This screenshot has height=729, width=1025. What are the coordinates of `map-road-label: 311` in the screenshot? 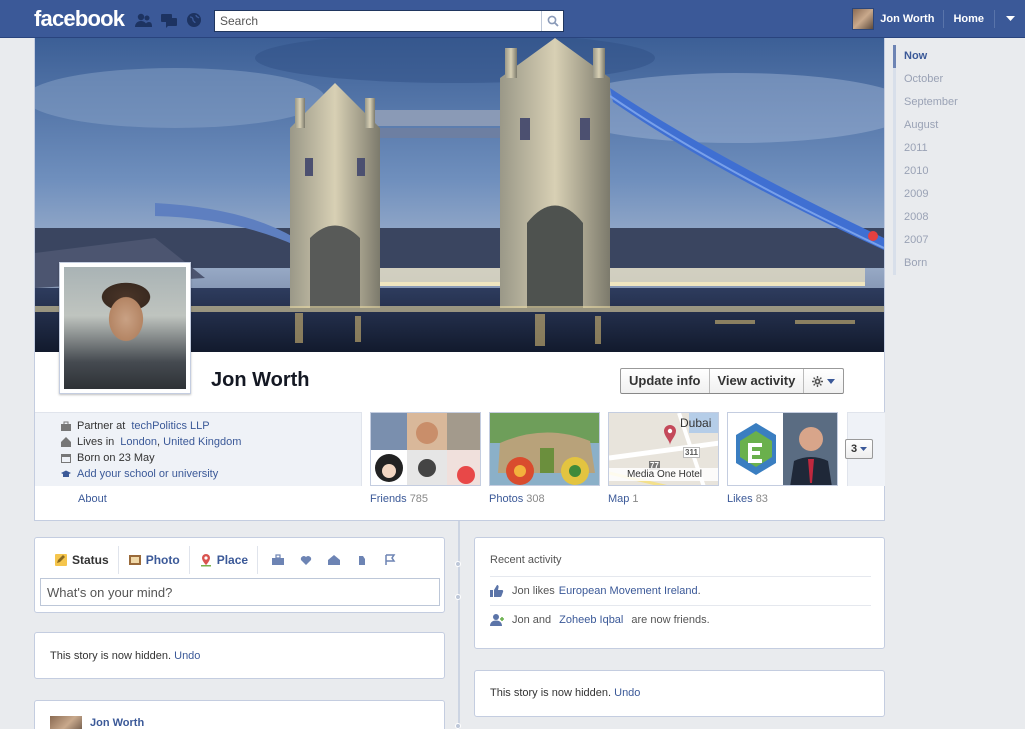 It's located at (691, 452).